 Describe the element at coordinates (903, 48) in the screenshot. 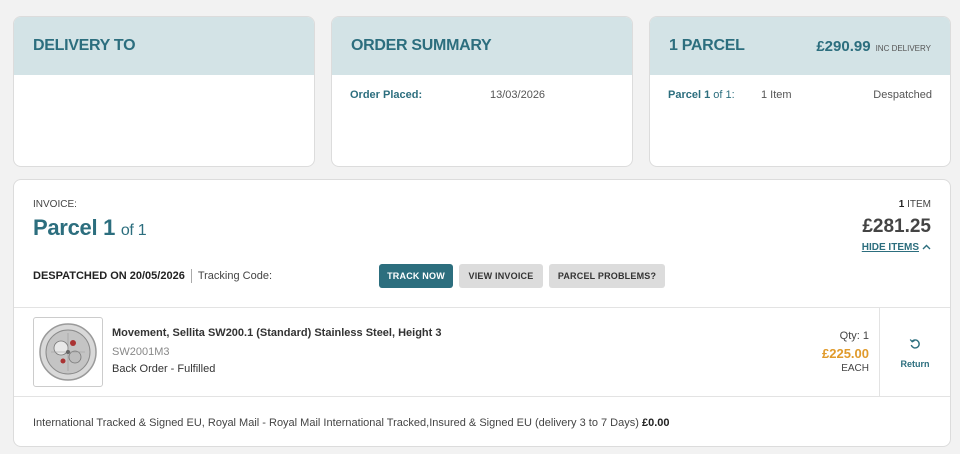

I see `parcel-total-note: INC DELIVERY` at that location.